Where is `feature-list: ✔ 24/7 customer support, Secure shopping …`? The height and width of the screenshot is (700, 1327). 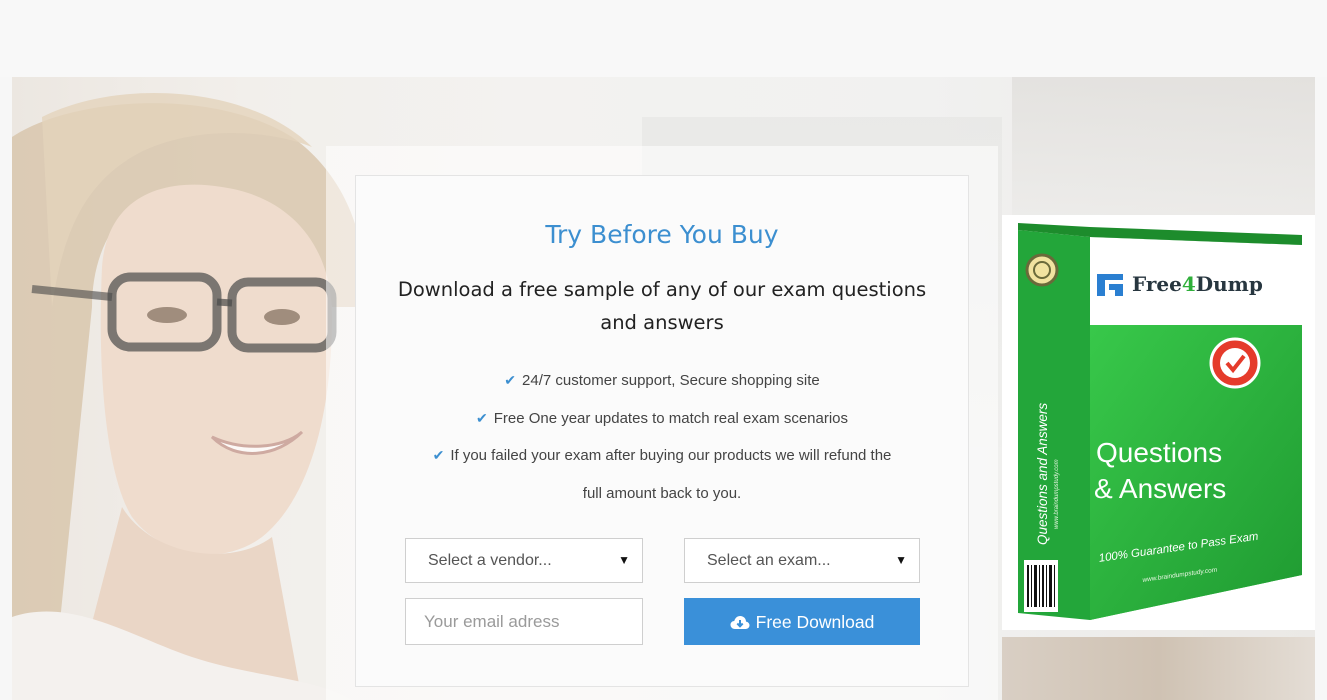
feature-list: ✔ 24/7 customer support, Secure shopping … is located at coordinates (662, 437).